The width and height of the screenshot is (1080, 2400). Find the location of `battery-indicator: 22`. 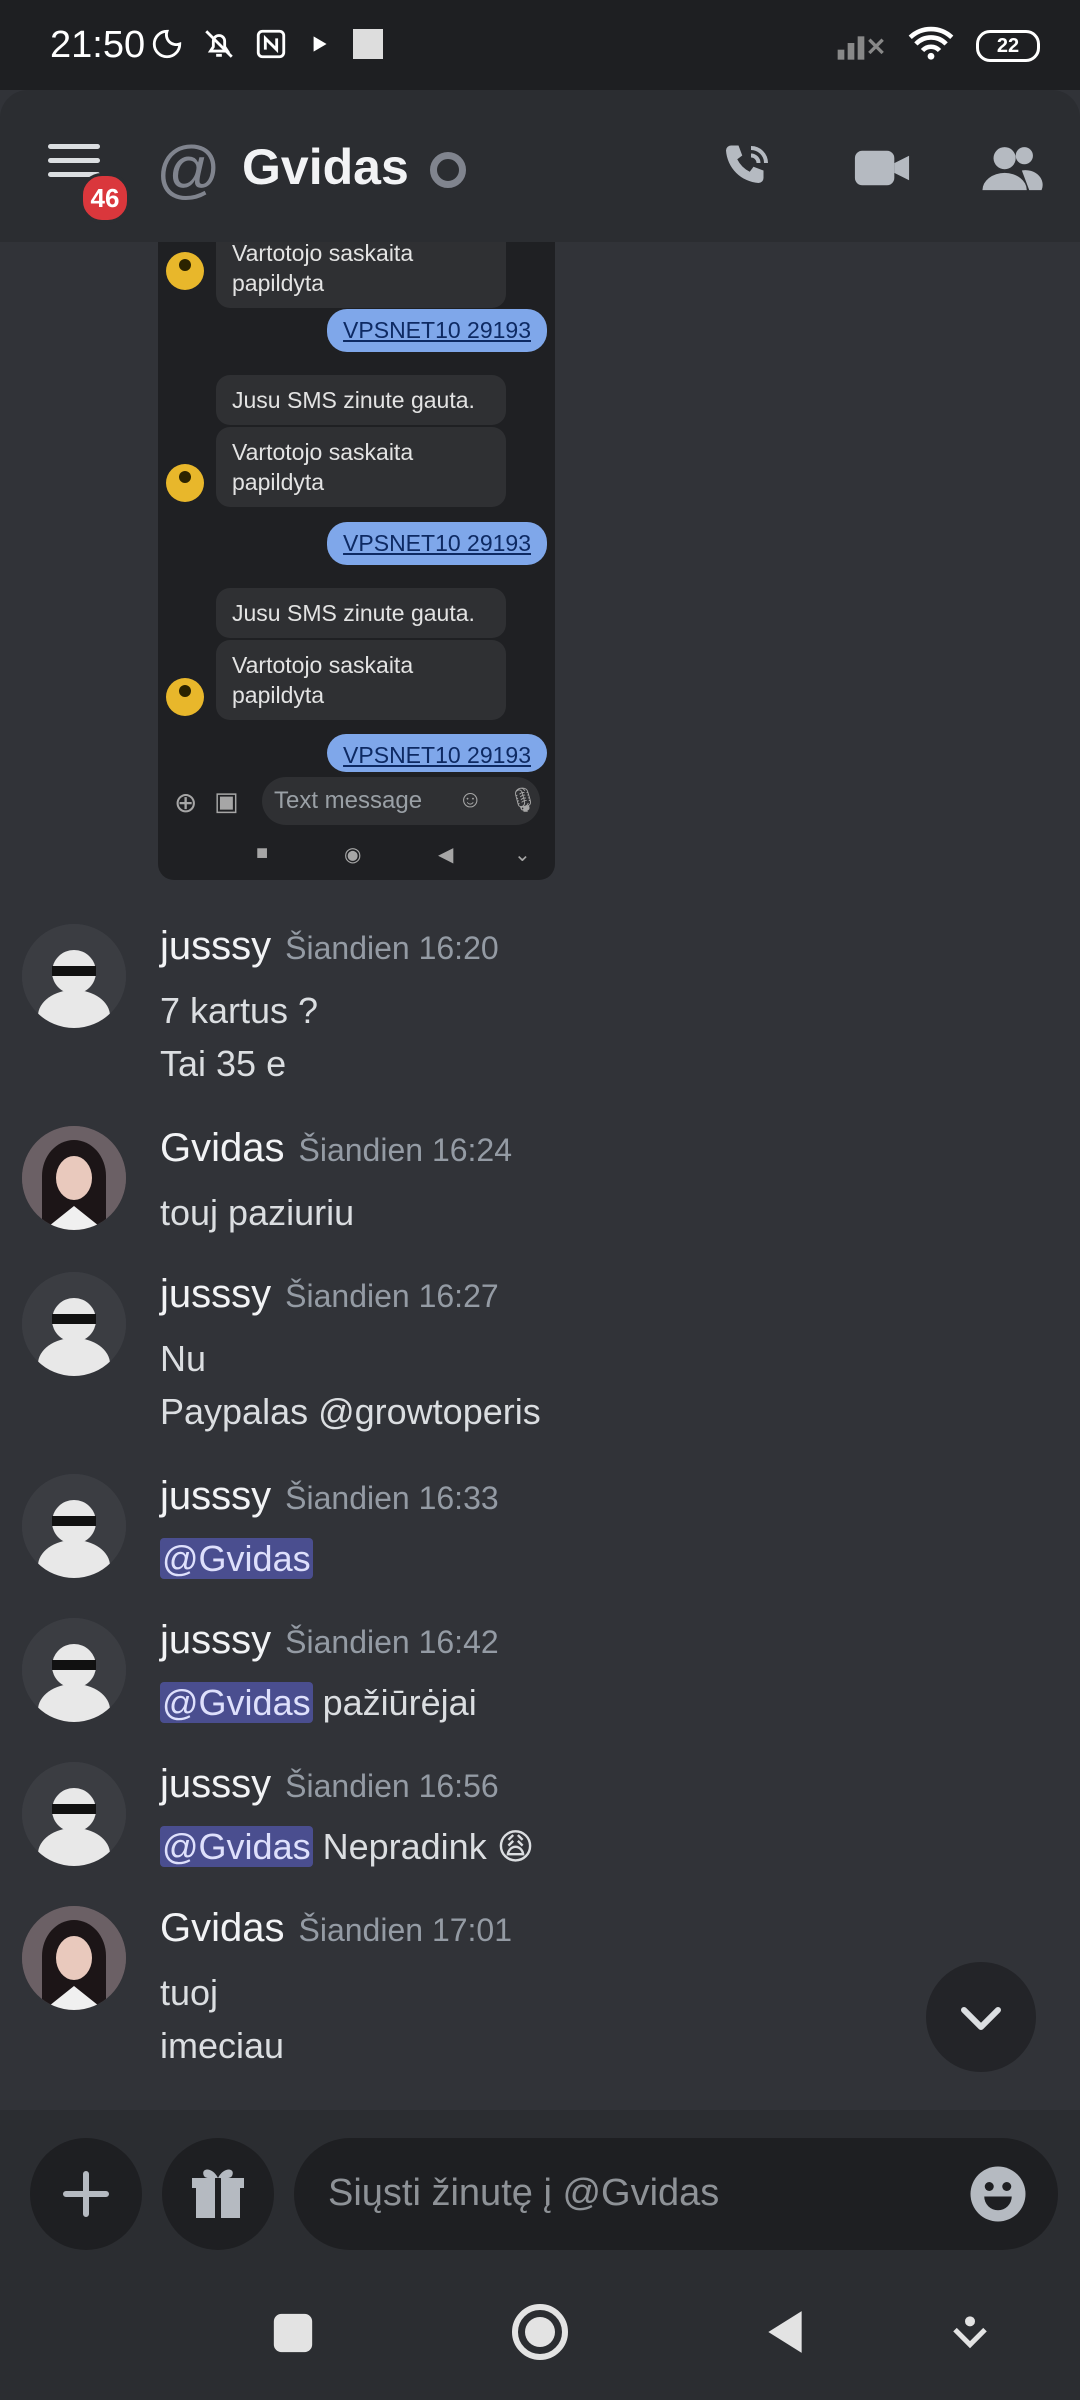

battery-indicator: 22 is located at coordinates (1008, 45).